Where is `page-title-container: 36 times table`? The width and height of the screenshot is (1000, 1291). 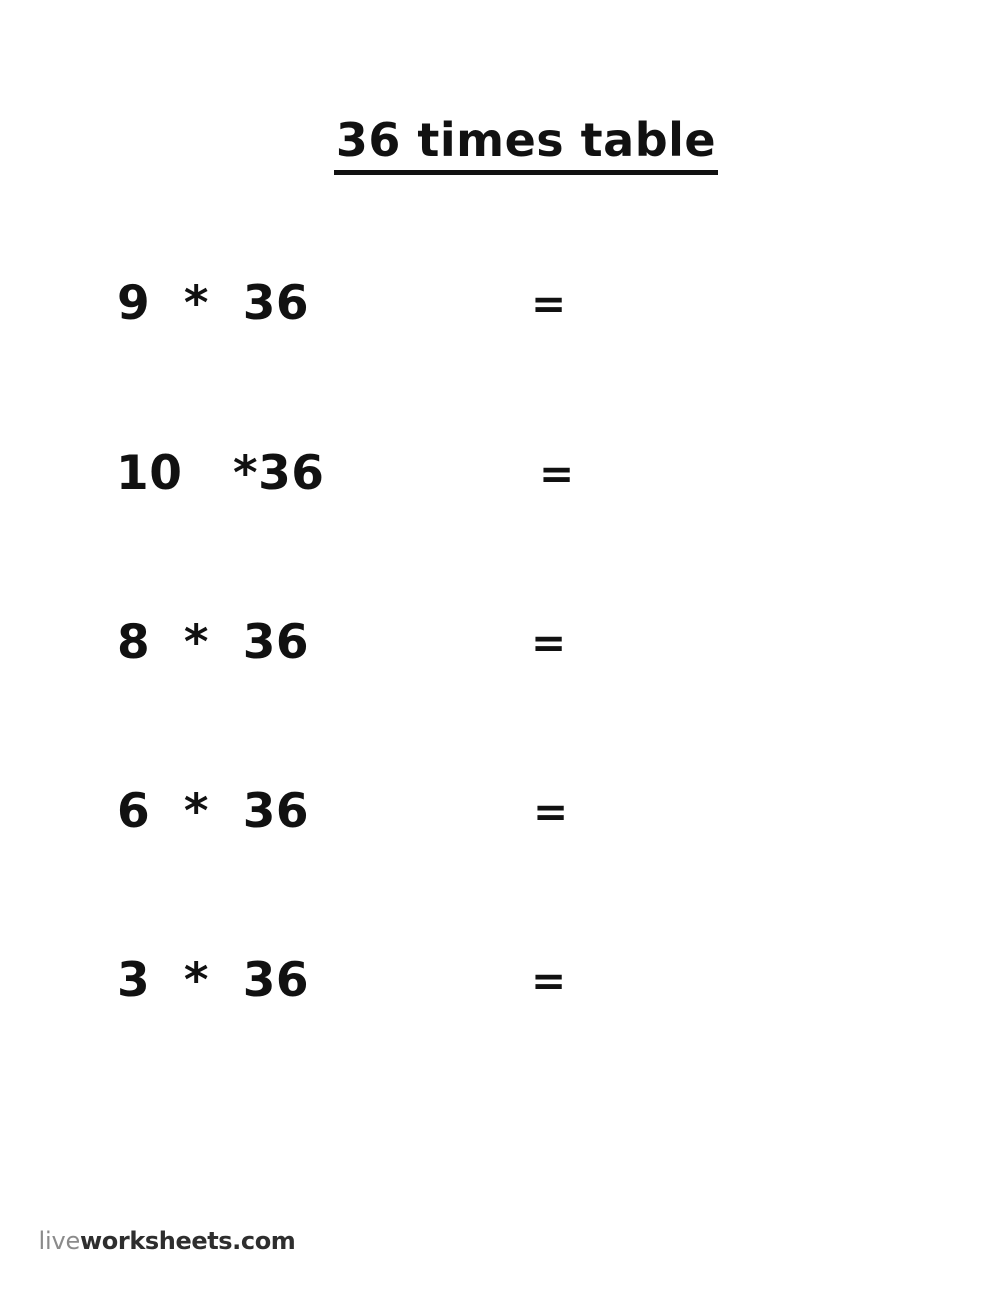
page-title-container: 36 times table is located at coordinates (500, 146).